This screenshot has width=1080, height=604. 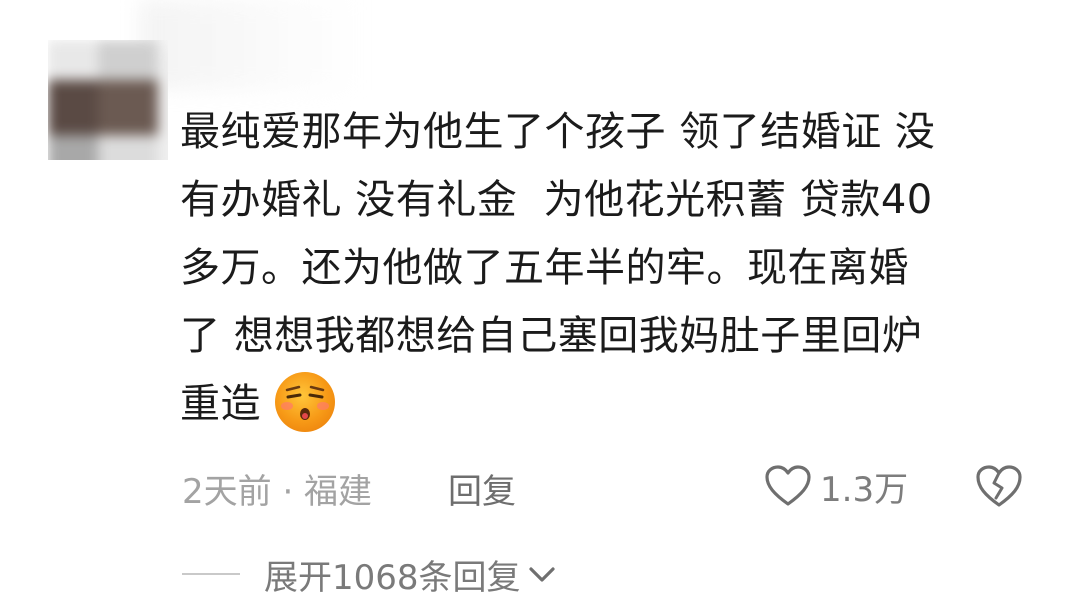 What do you see at coordinates (220, 404) in the screenshot?
I see `comment-line: 重造` at bounding box center [220, 404].